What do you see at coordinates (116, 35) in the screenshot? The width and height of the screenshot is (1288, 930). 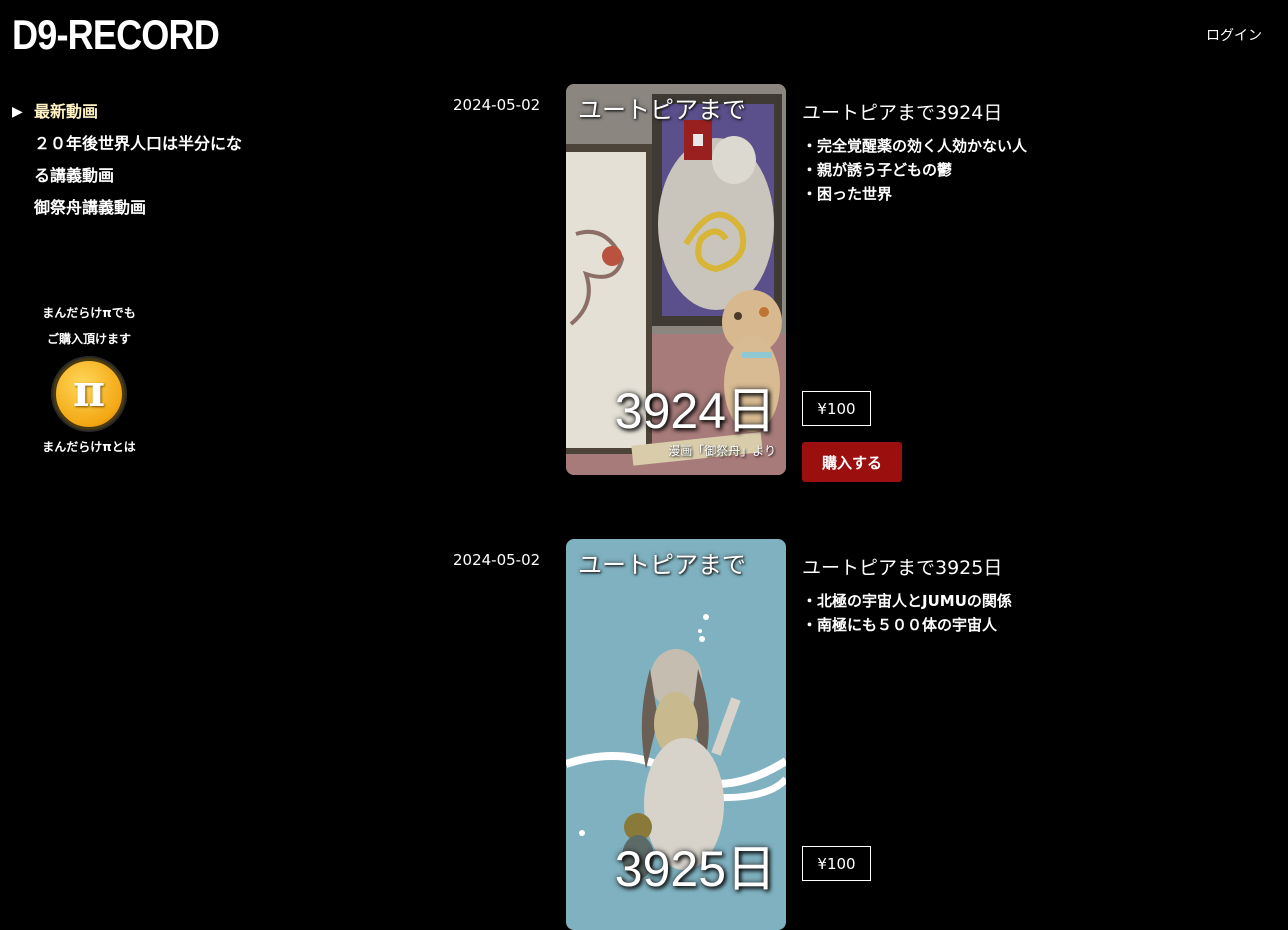 I see `site-logo: D9-RECORD` at bounding box center [116, 35].